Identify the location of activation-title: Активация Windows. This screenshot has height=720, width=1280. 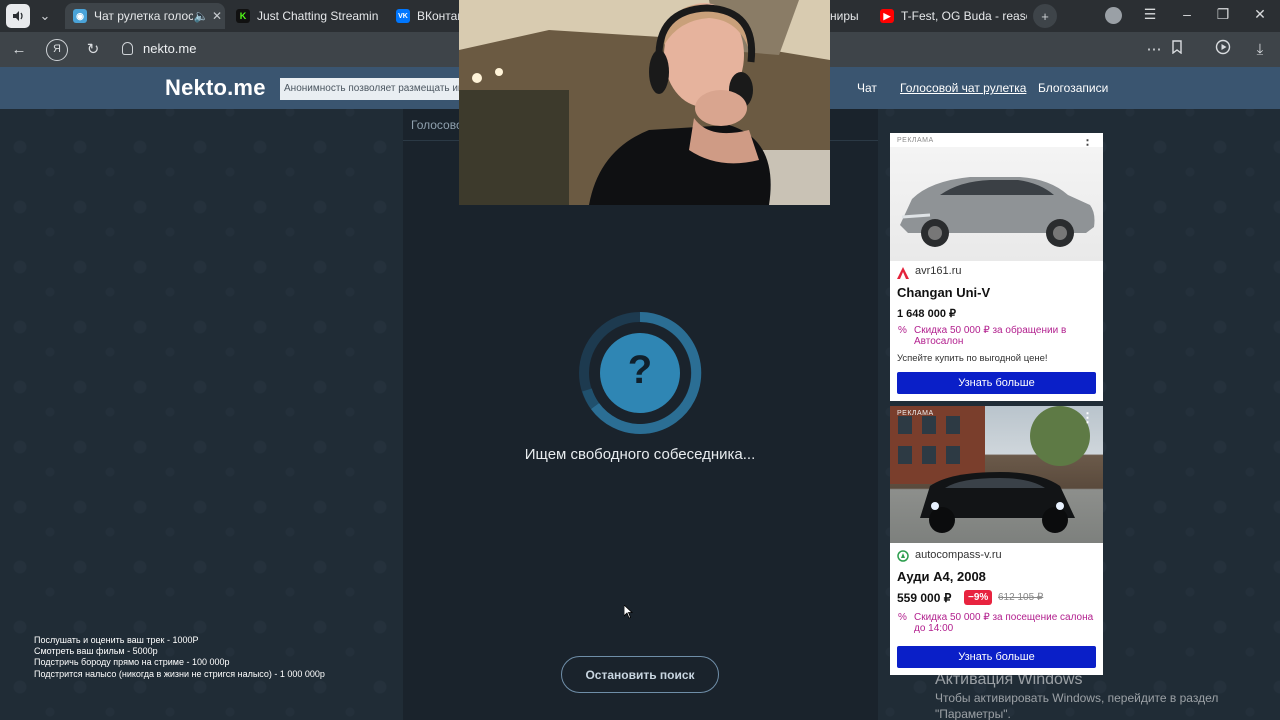
(1009, 679).